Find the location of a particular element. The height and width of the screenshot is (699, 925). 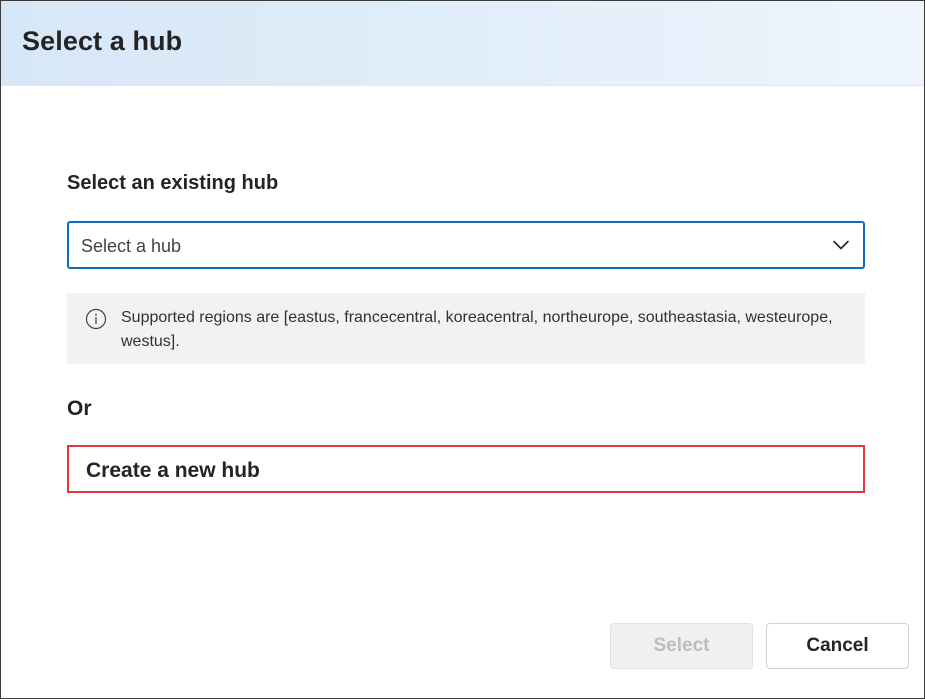

or-separator-label: Or is located at coordinates (79, 408).